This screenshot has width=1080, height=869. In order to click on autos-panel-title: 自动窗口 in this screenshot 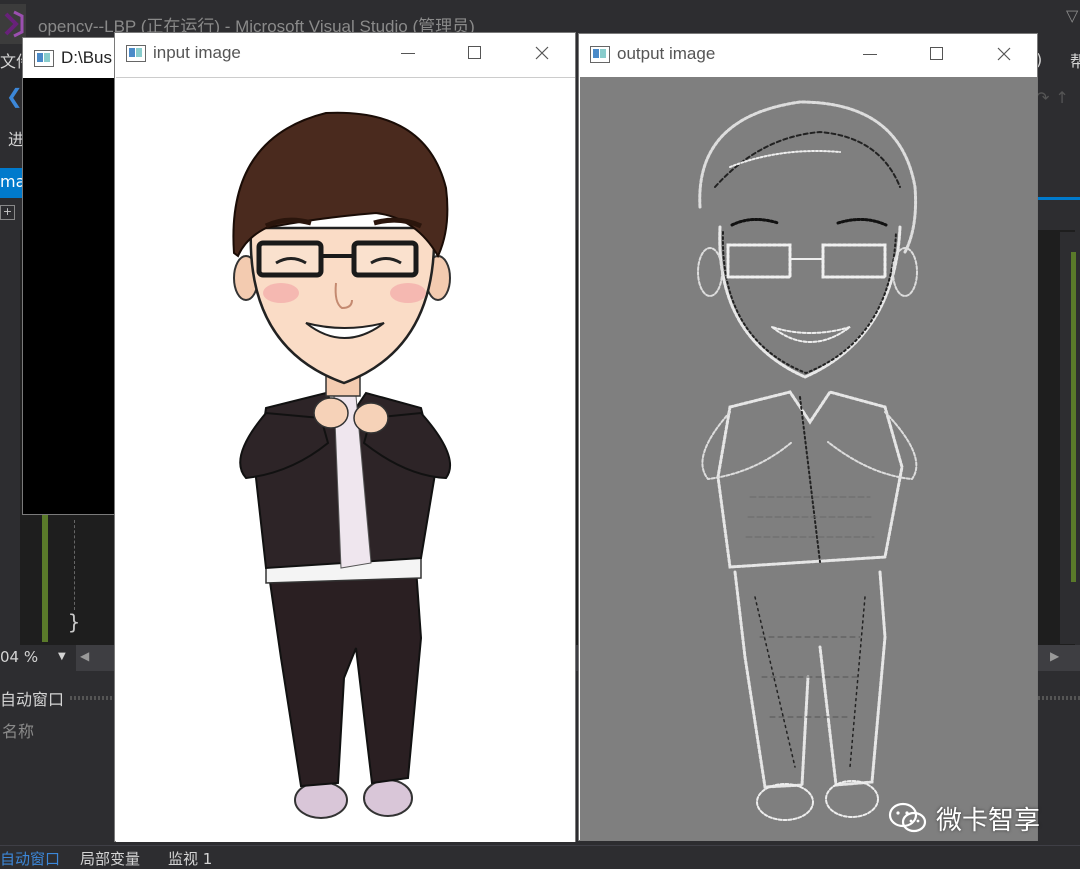, I will do `click(32, 699)`.